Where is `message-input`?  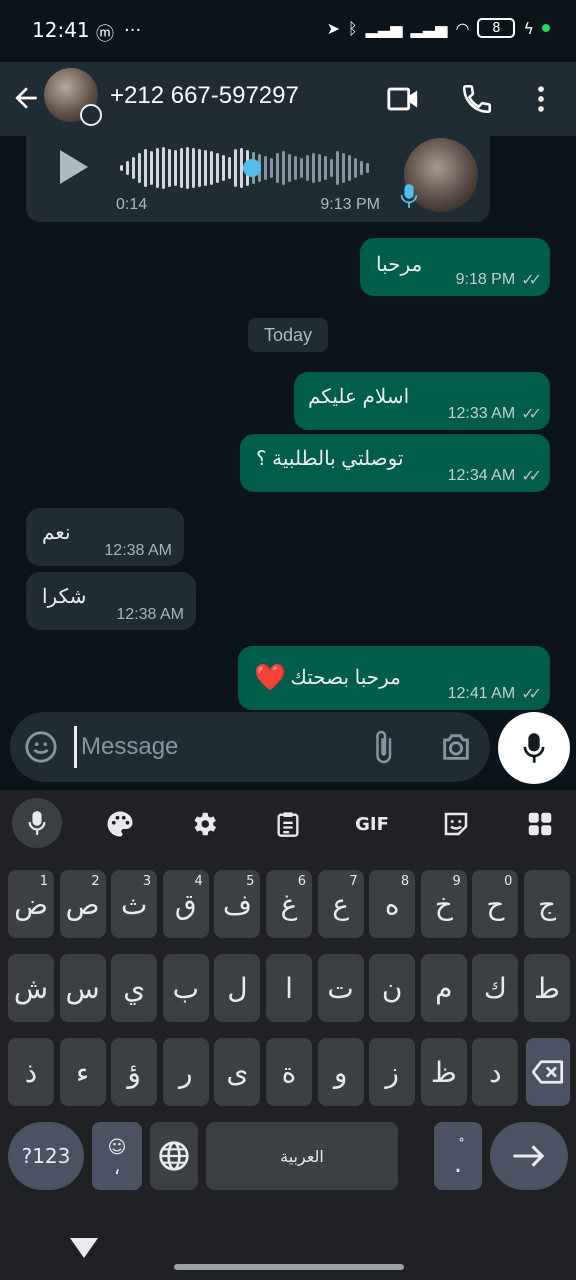
message-input is located at coordinates (214, 747).